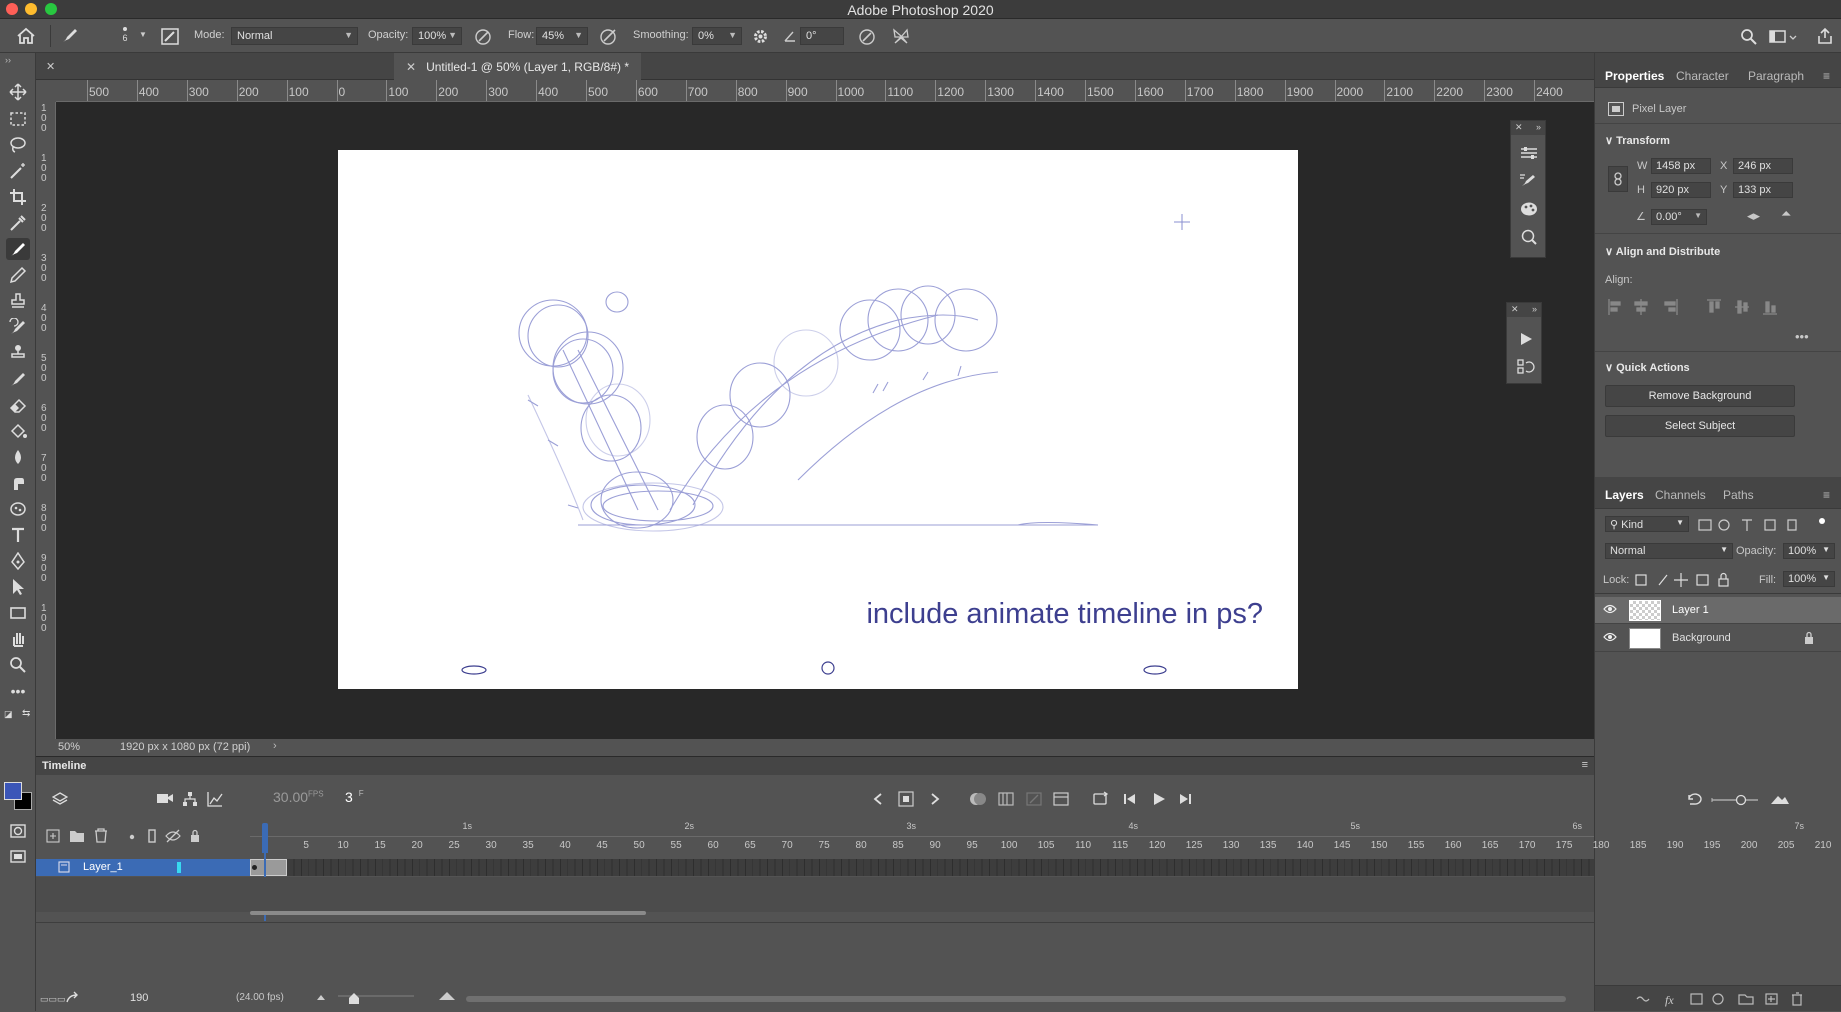  What do you see at coordinates (18, 92) in the screenshot?
I see `move-tool-icon` at bounding box center [18, 92].